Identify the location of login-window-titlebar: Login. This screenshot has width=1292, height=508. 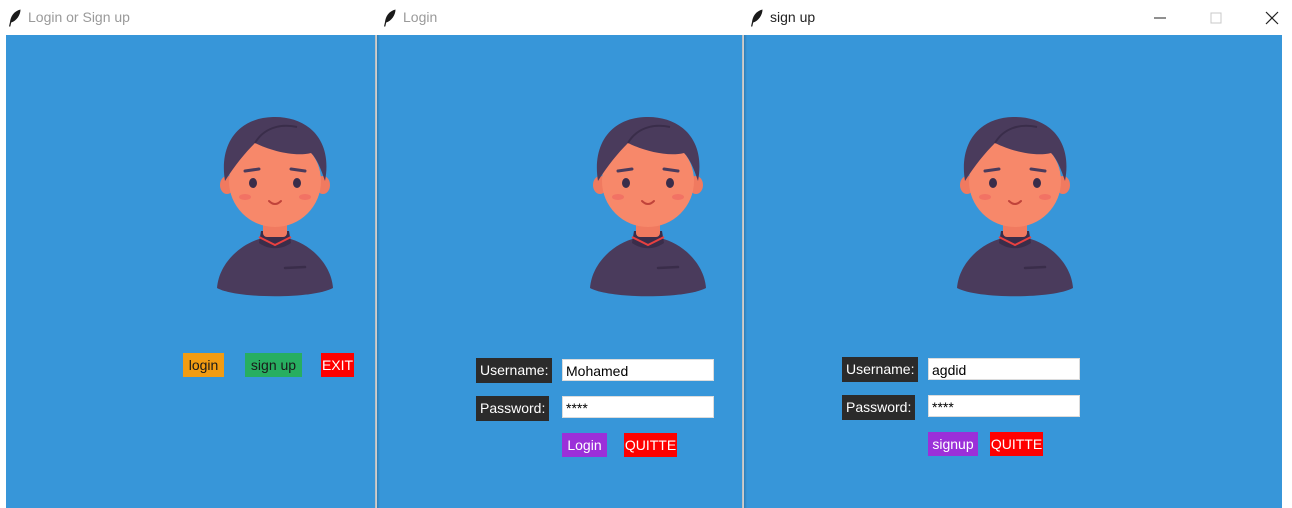
(558, 17).